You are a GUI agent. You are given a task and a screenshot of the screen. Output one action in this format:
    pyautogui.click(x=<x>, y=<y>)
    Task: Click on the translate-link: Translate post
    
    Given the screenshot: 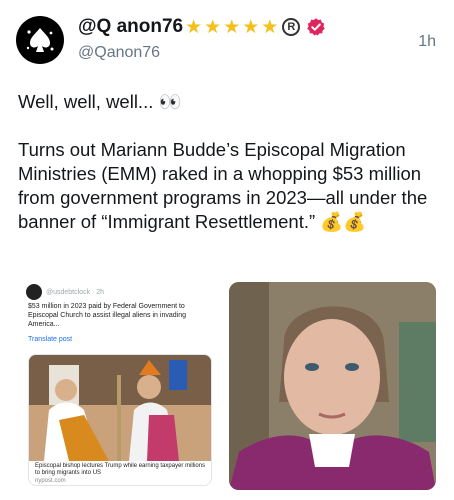 What is the action you would take?
    pyautogui.click(x=50, y=339)
    